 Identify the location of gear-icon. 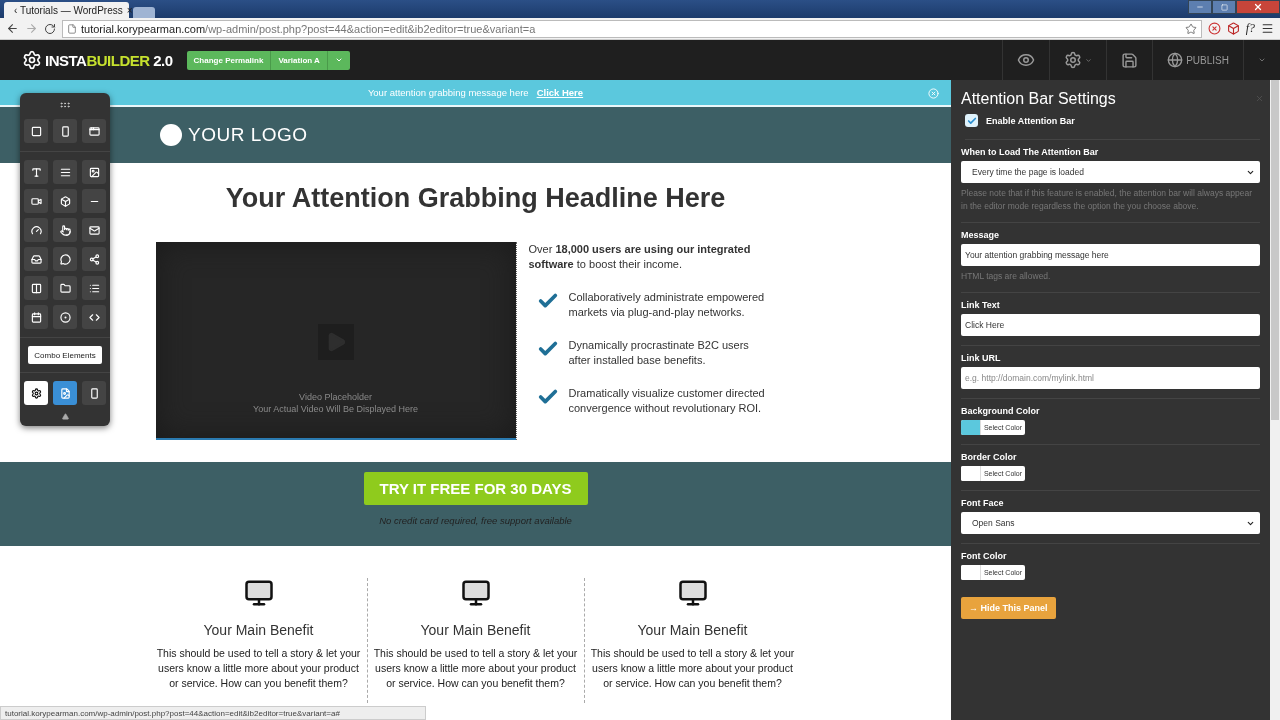
(1073, 60).